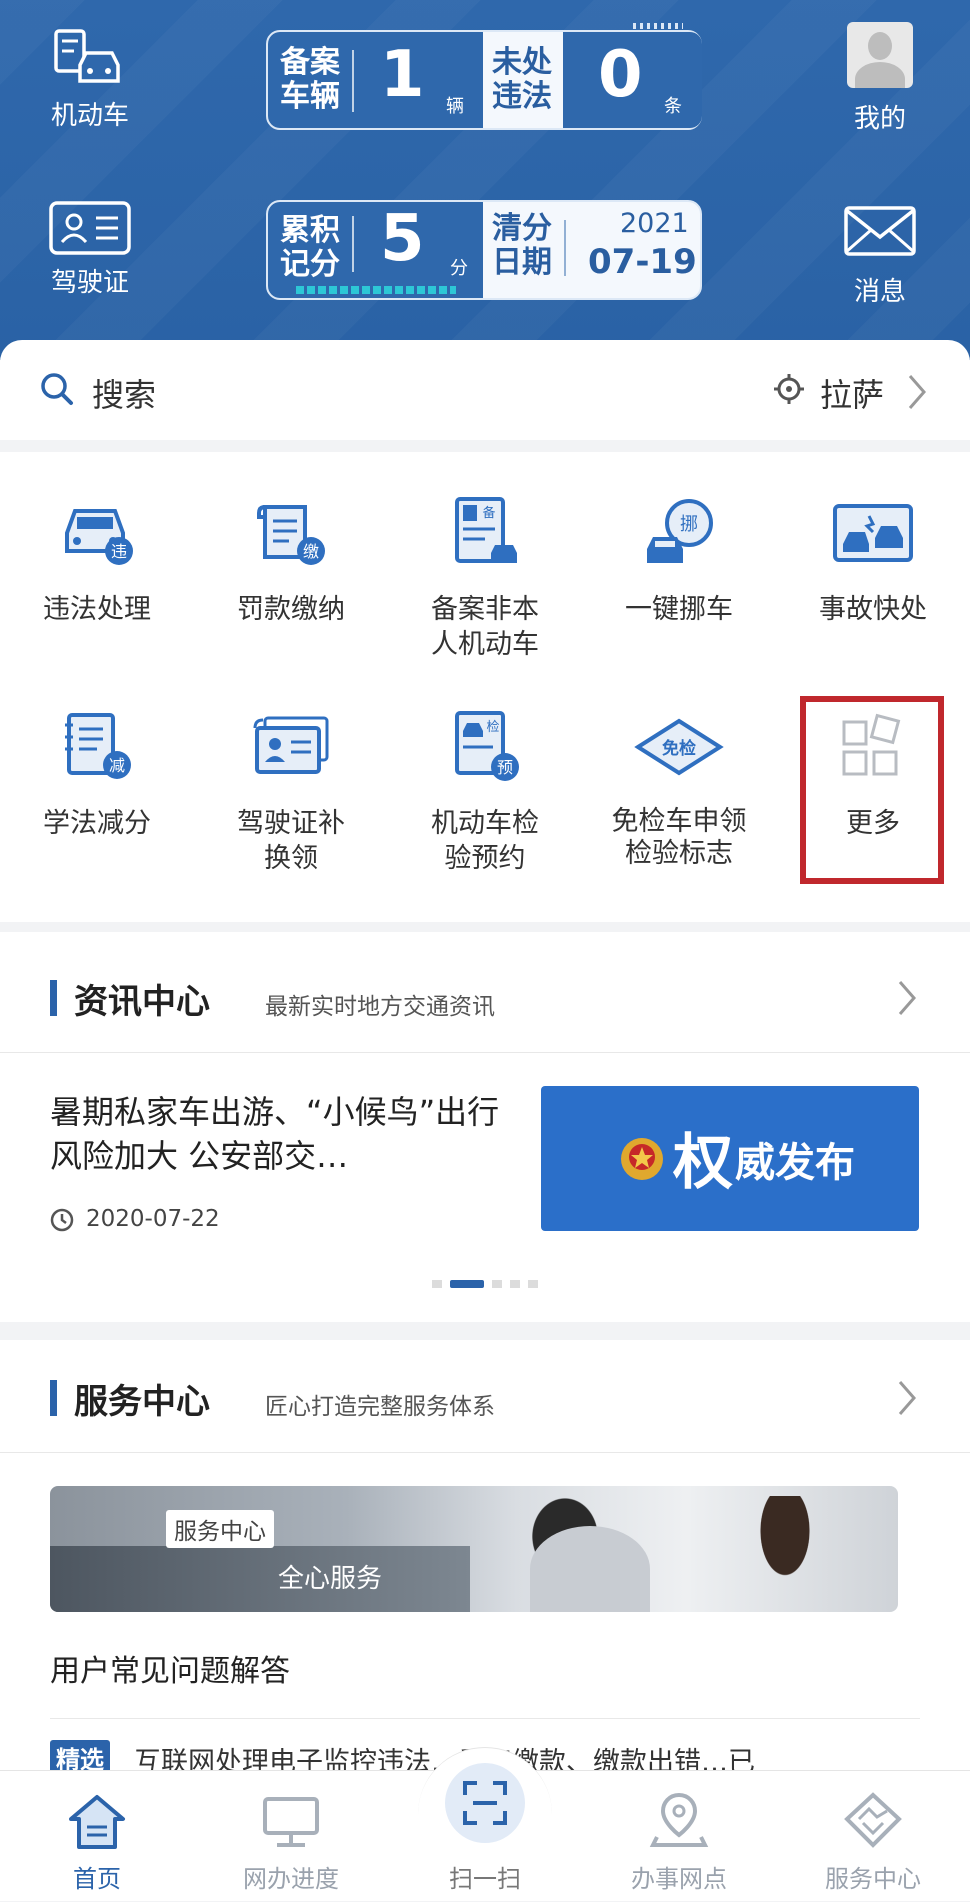 The image size is (970, 1902). What do you see at coordinates (488, 513) in the screenshot?
I see `svg-text: 备` at bounding box center [488, 513].